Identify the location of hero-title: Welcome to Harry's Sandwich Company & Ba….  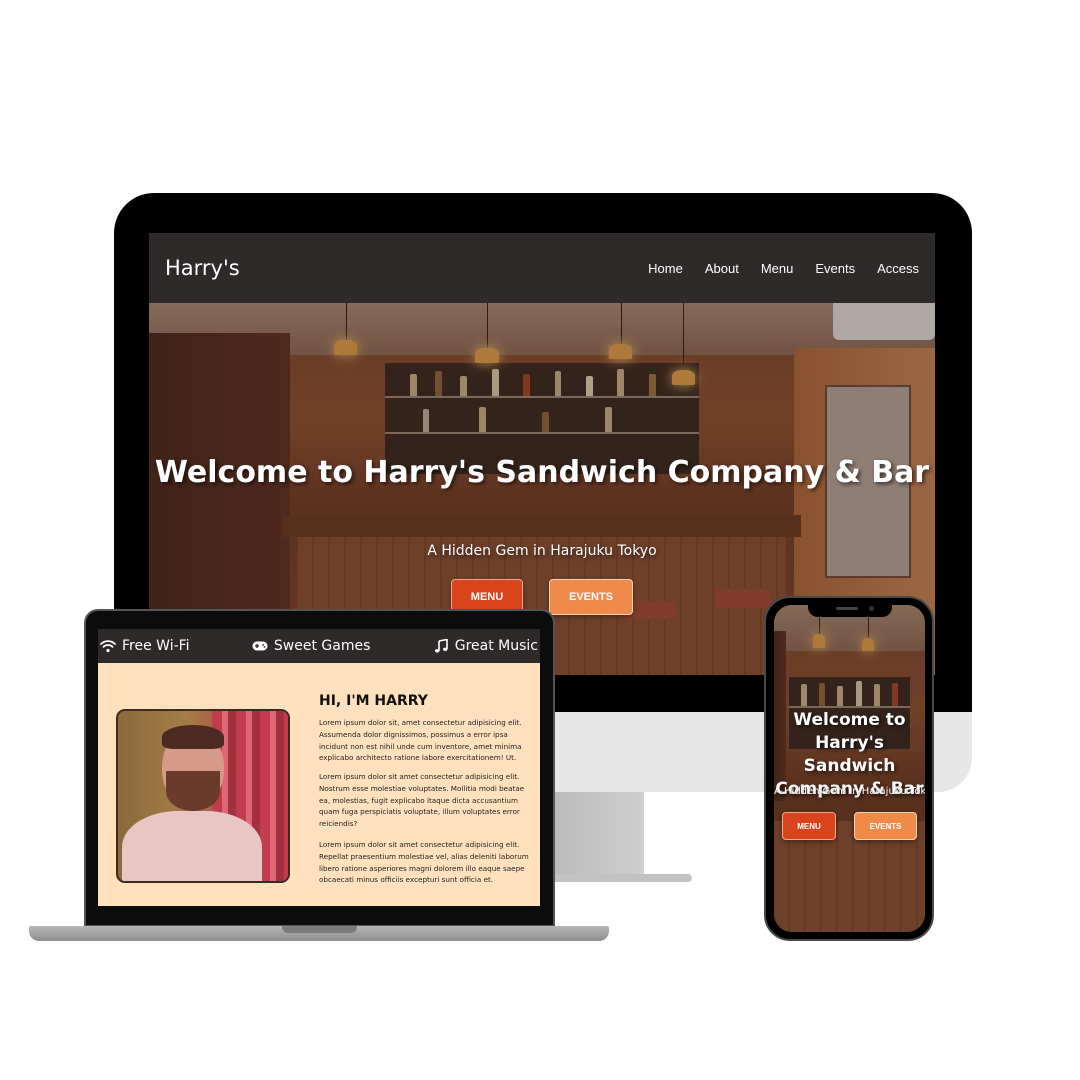
(542, 472).